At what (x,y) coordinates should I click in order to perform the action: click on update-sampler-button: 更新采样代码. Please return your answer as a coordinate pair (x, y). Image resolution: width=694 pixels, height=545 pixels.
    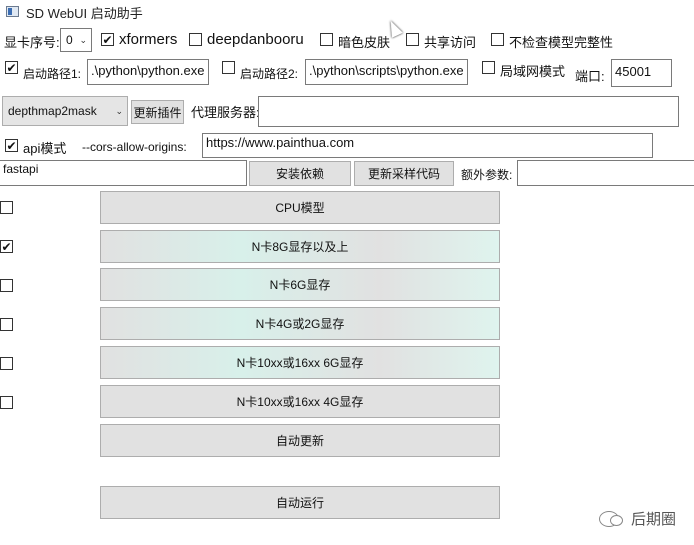
    Looking at the image, I should click on (404, 173).